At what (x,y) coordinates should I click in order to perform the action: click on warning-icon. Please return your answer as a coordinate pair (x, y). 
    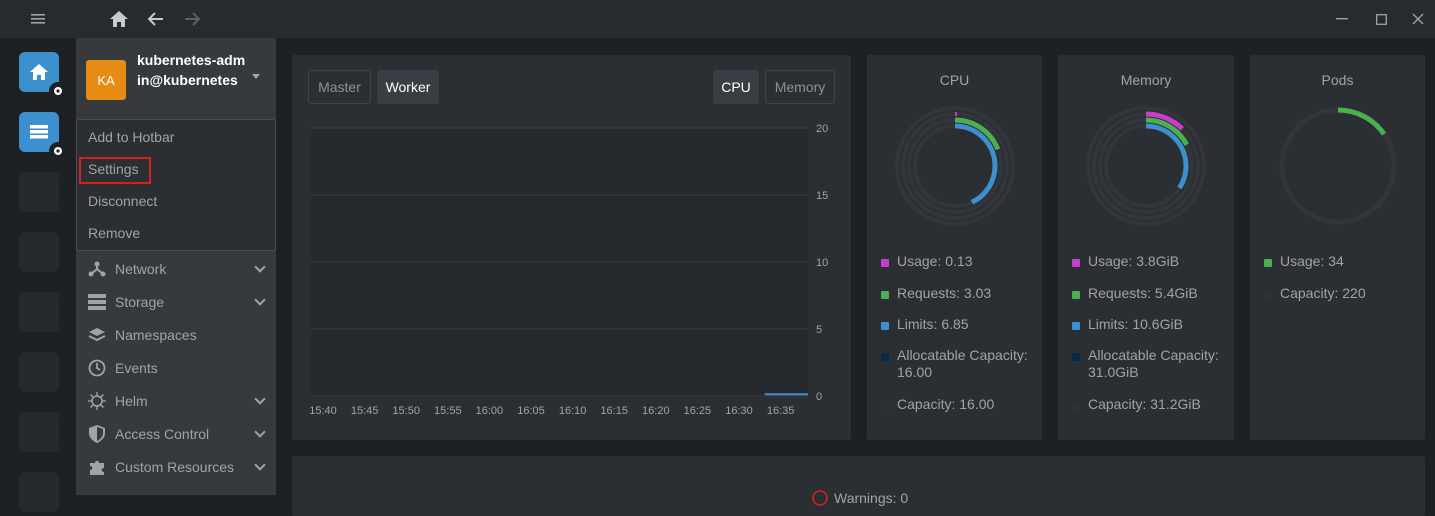
    Looking at the image, I should click on (820, 498).